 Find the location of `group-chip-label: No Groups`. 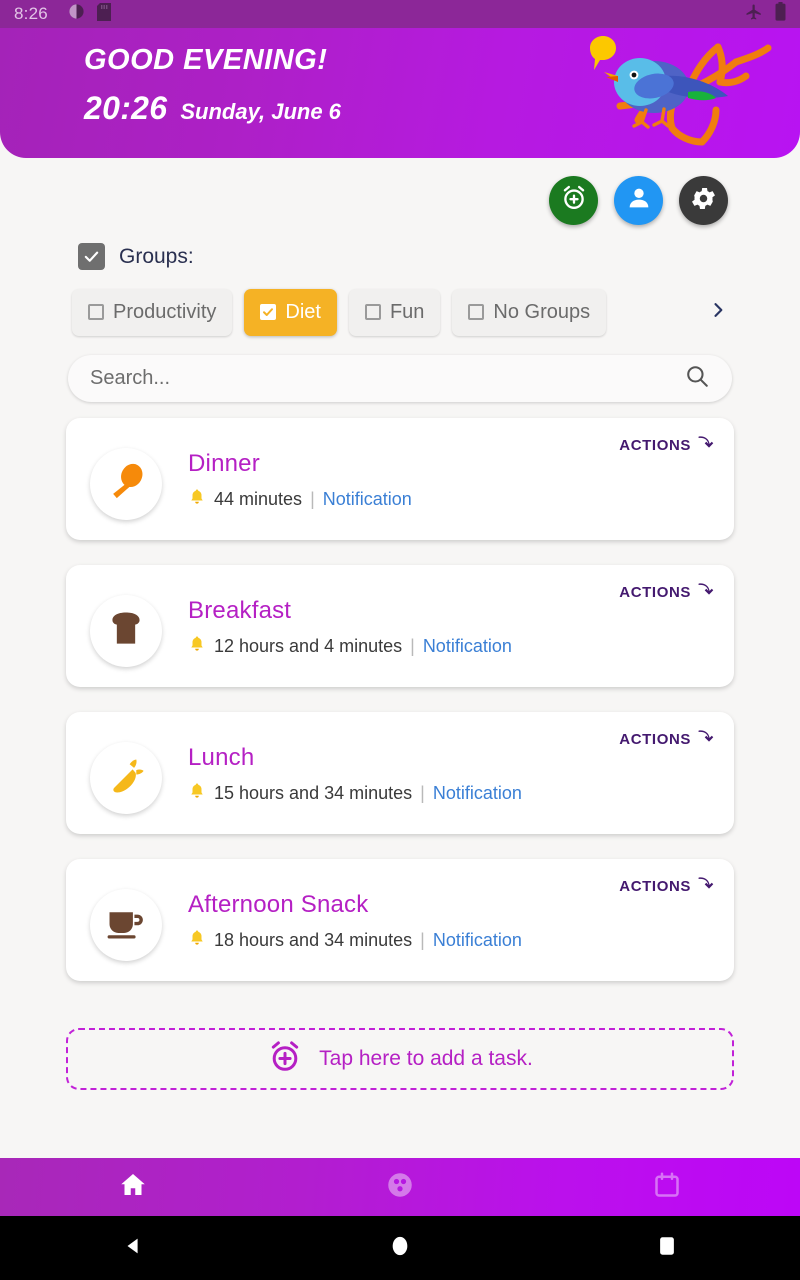

group-chip-label: No Groups is located at coordinates (542, 311).